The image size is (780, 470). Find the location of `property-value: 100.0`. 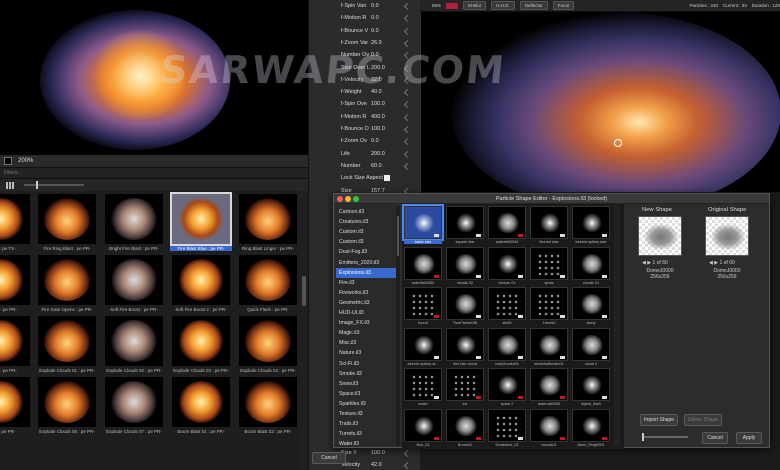

property-value: 100.0 is located at coordinates (378, 453).